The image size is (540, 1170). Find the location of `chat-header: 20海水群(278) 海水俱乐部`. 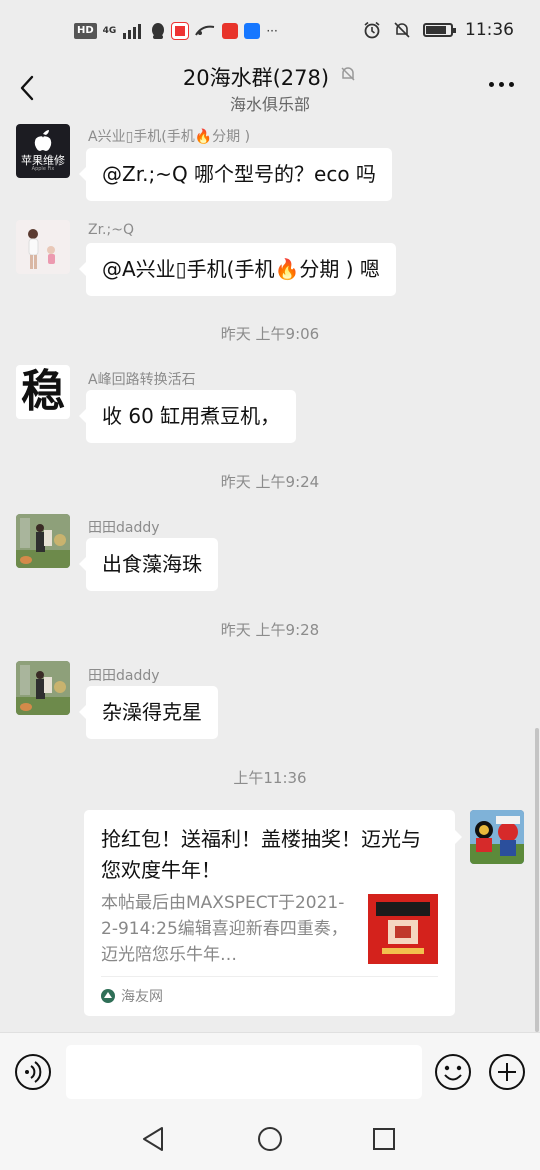

chat-header: 20海水群(278) 海水俱乐部 is located at coordinates (270, 91).